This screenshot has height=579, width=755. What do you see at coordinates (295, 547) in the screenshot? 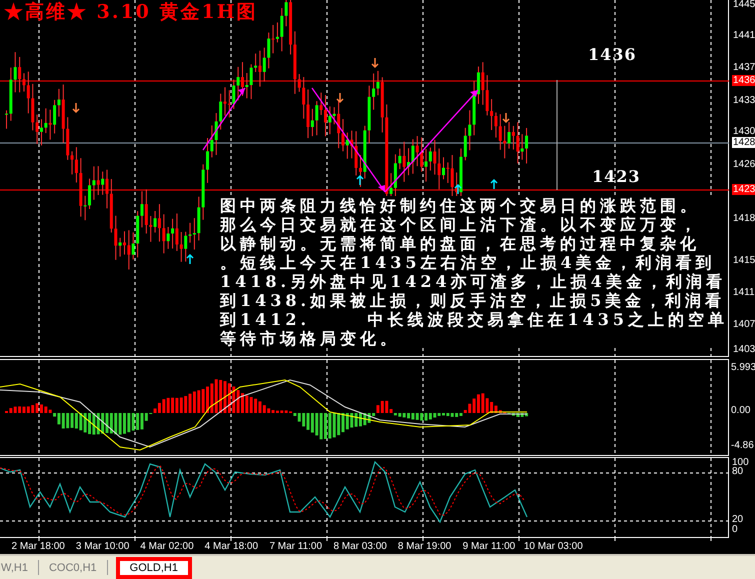
I see `time-axis-label: 7 Mar 11:00` at bounding box center [295, 547].